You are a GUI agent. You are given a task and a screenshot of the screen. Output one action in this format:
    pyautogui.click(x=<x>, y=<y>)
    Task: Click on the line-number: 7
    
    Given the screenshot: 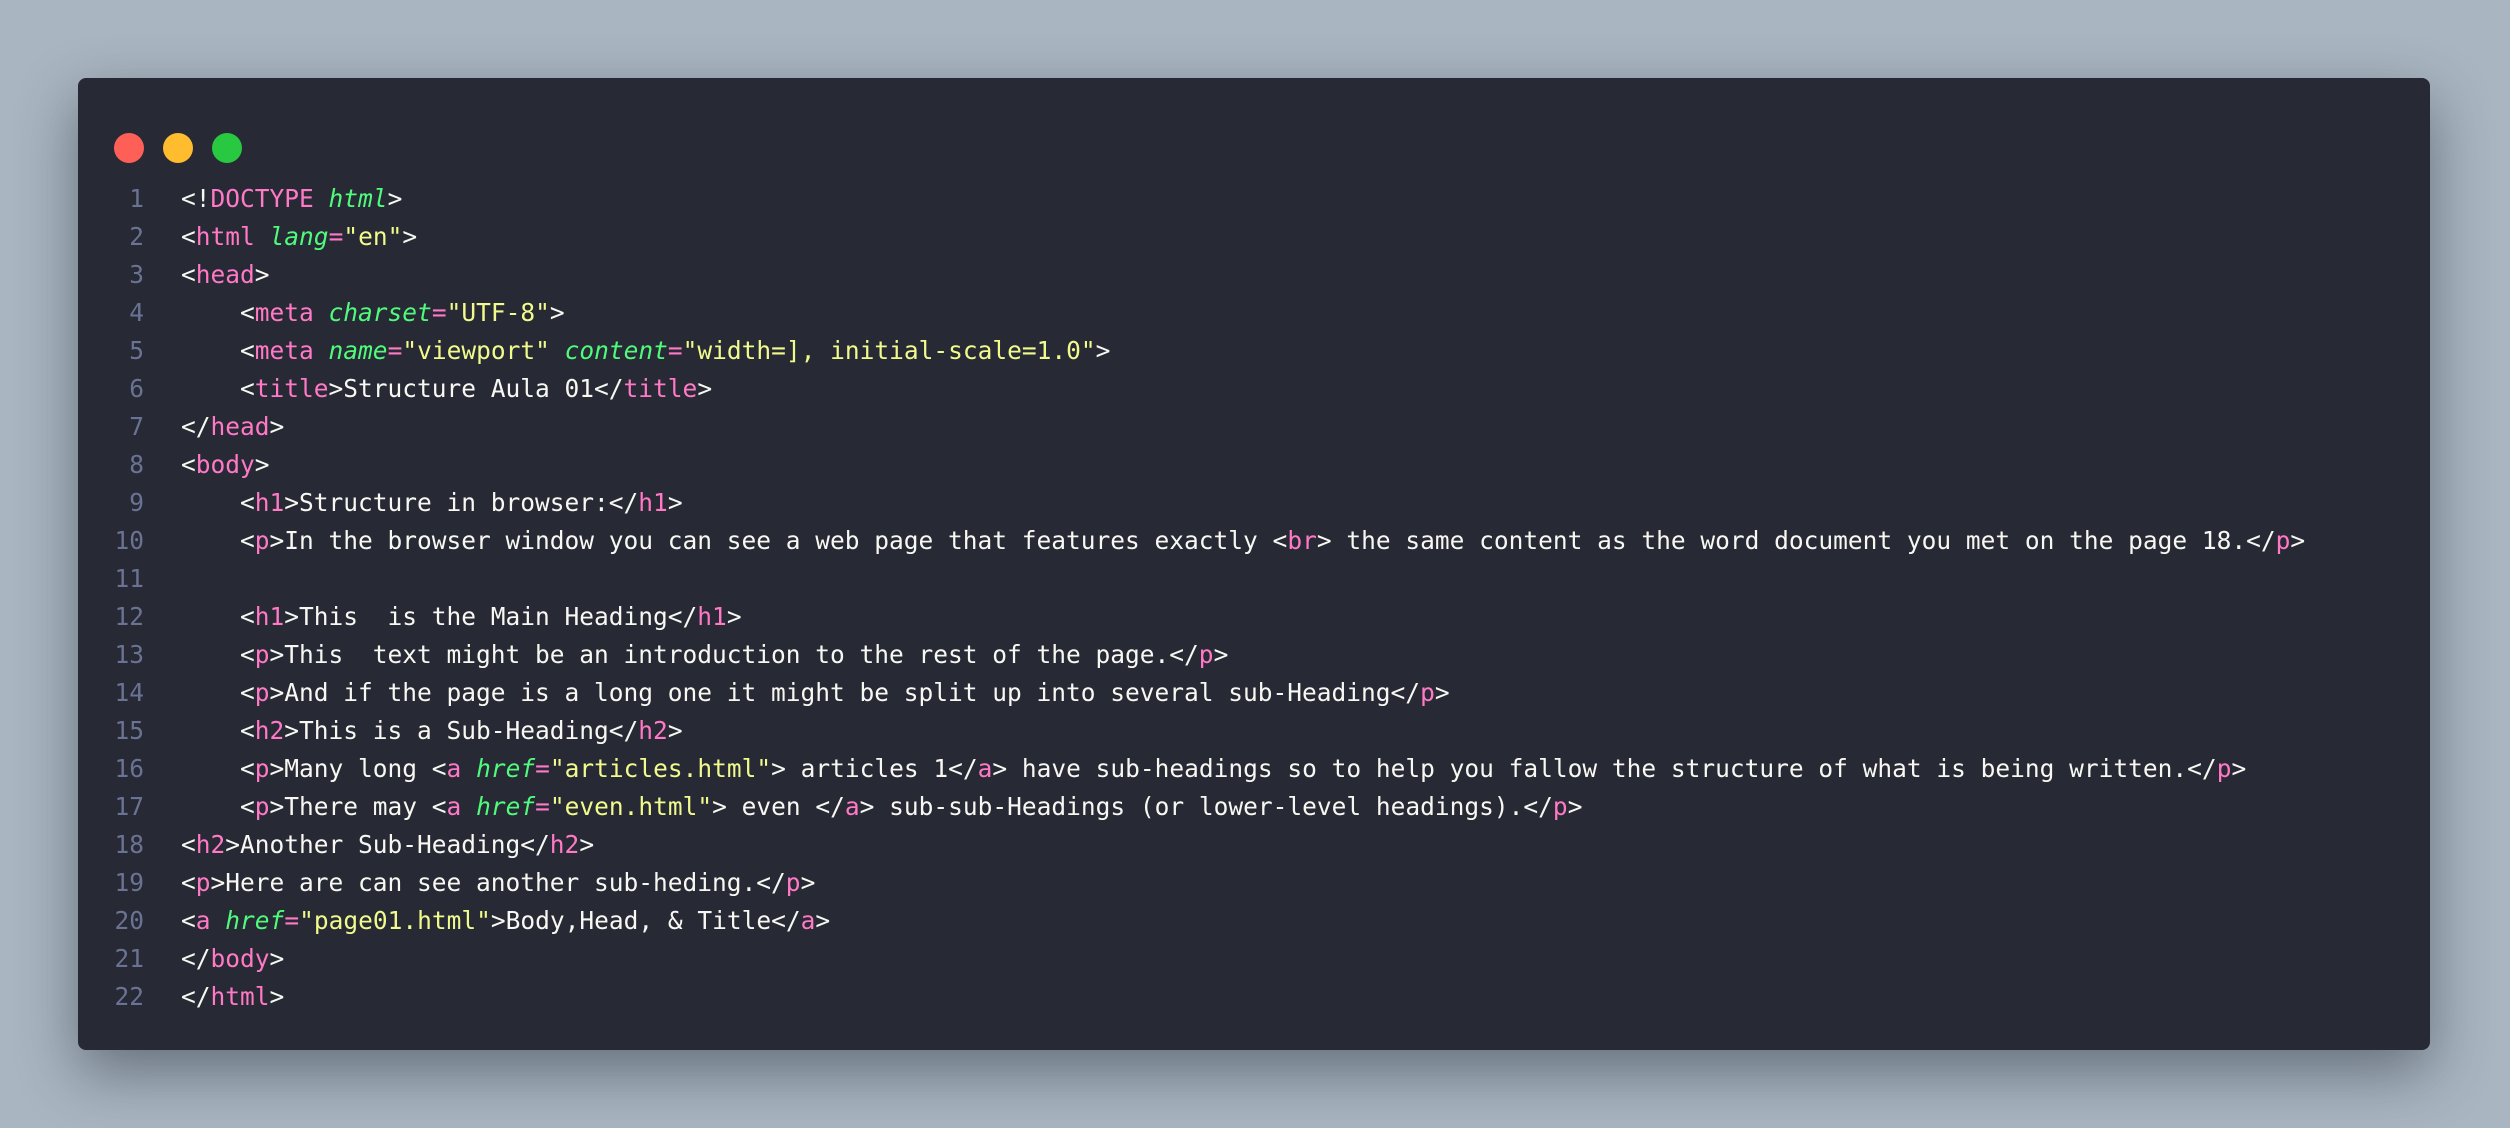 What is the action you would take?
    pyautogui.click(x=136, y=426)
    